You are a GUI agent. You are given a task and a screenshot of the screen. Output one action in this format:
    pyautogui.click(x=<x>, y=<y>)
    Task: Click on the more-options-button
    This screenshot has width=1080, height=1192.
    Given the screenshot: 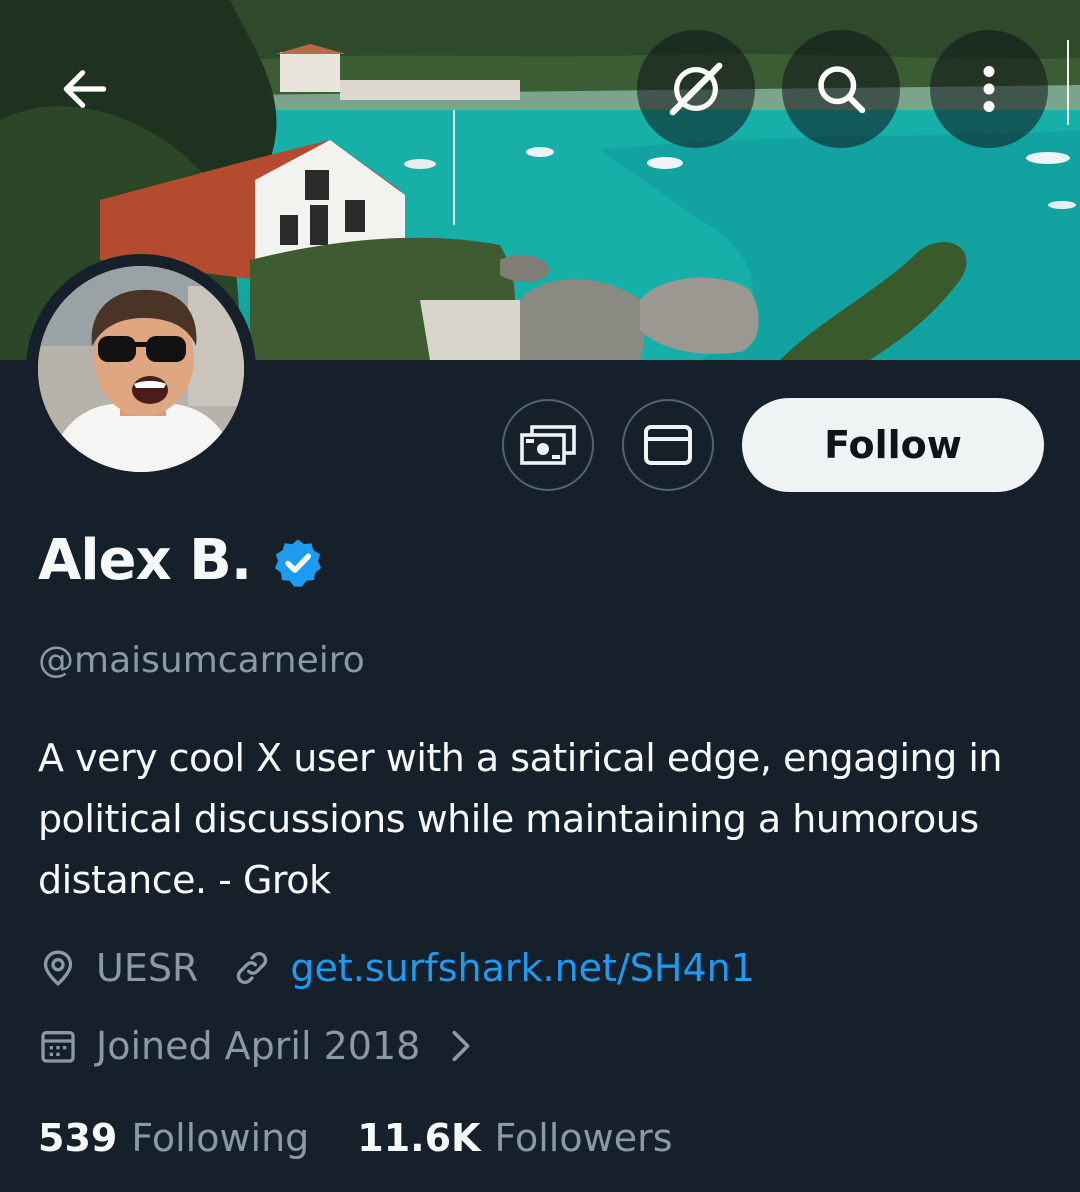 What is the action you would take?
    pyautogui.click(x=989, y=89)
    